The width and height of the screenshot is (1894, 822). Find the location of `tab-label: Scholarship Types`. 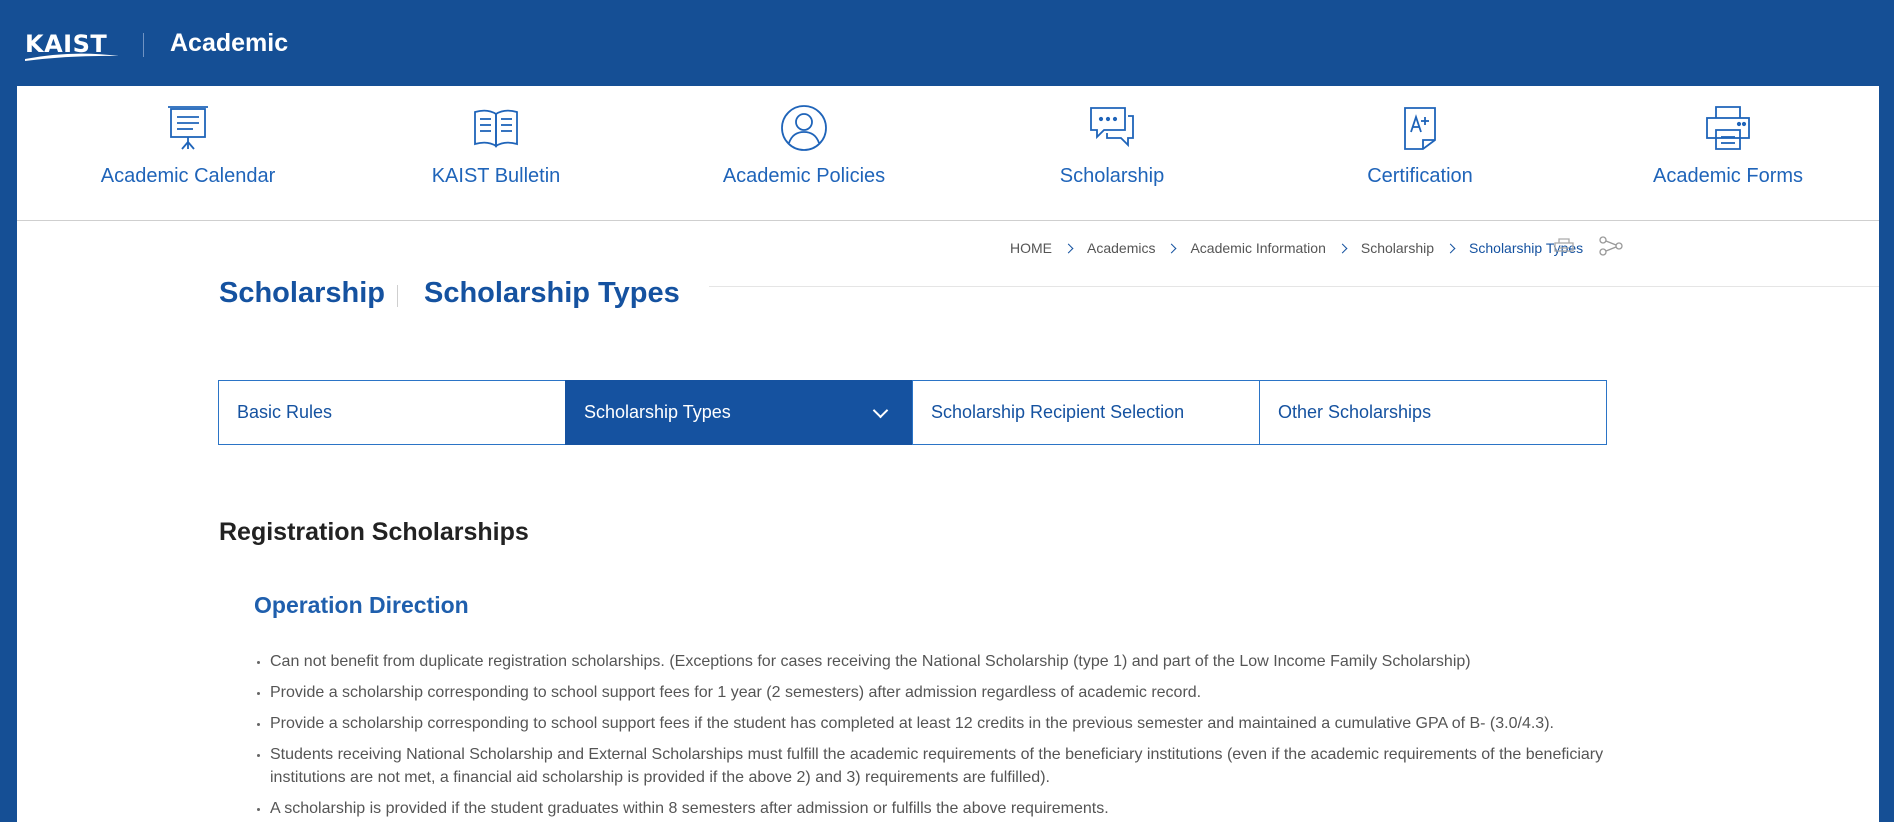

tab-label: Scholarship Types is located at coordinates (657, 412).